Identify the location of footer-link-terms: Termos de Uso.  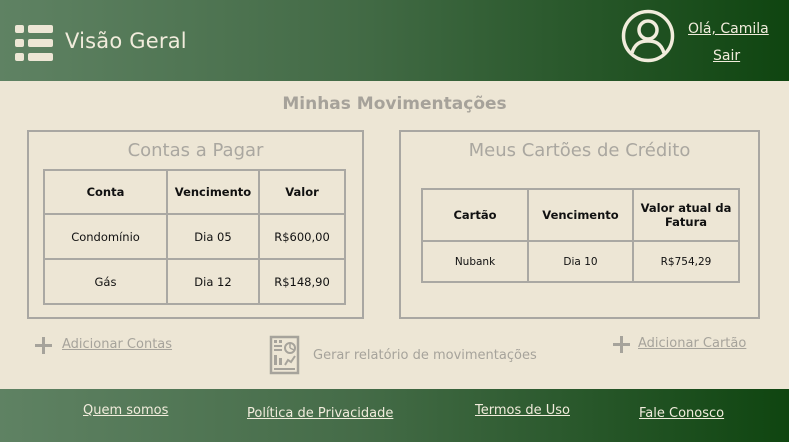
(522, 410).